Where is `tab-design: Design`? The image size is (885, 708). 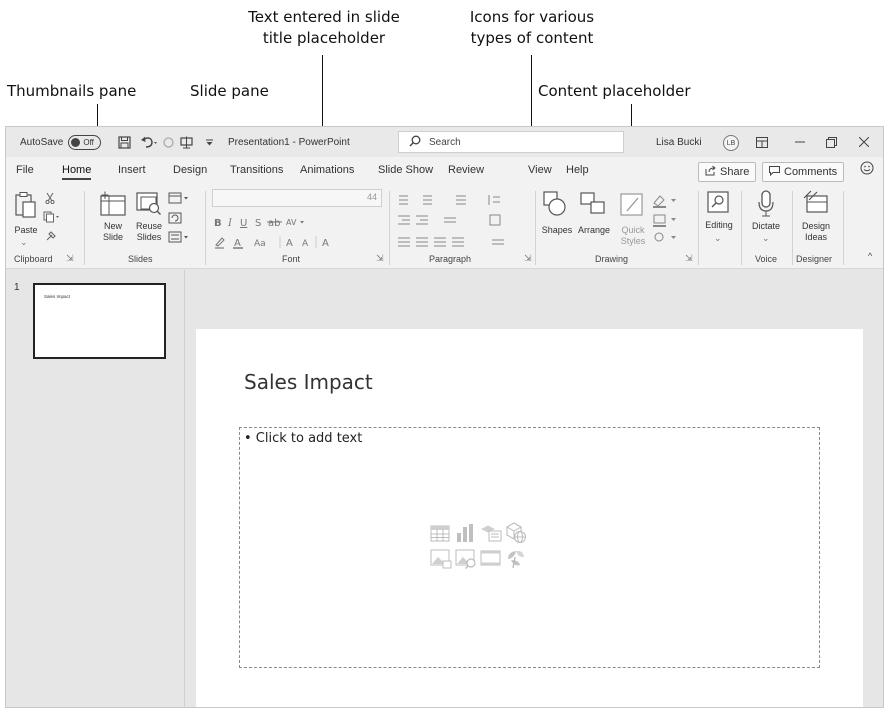 tab-design: Design is located at coordinates (190, 170).